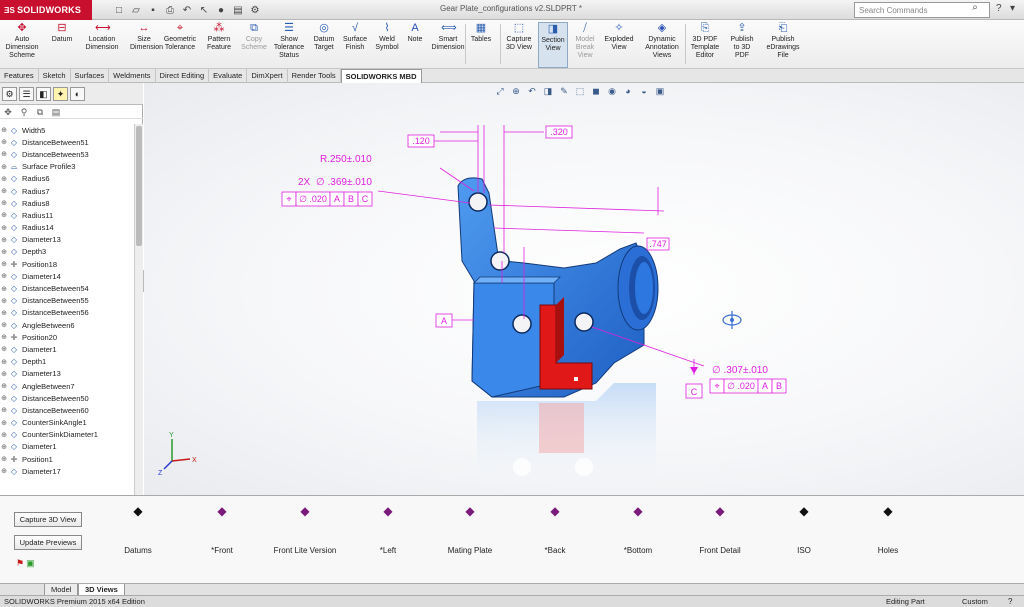 The width and height of the screenshot is (1024, 607). Describe the element at coordinates (67, 471) in the screenshot. I see `tree-item: ⊕ ◇ Diameter17` at that location.